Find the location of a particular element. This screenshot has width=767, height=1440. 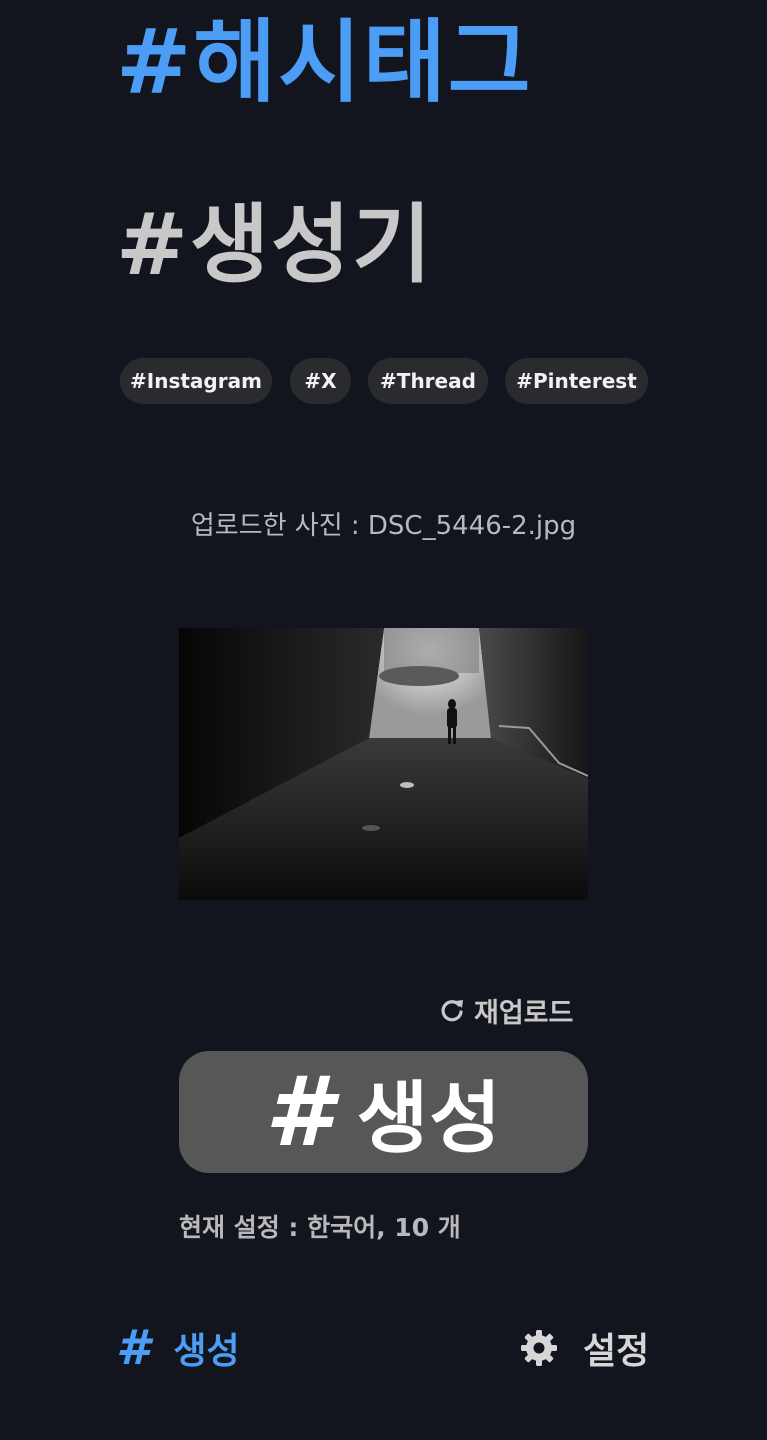

chip-pinterest: #Pinterest is located at coordinates (576, 381).